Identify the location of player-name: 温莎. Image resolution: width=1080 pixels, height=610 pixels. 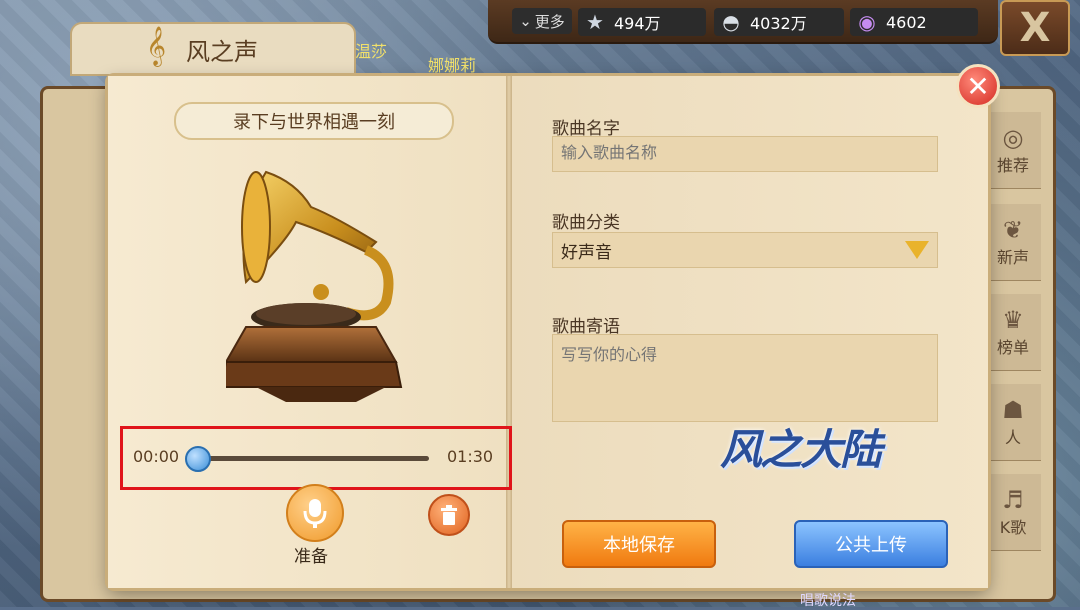
(371, 51).